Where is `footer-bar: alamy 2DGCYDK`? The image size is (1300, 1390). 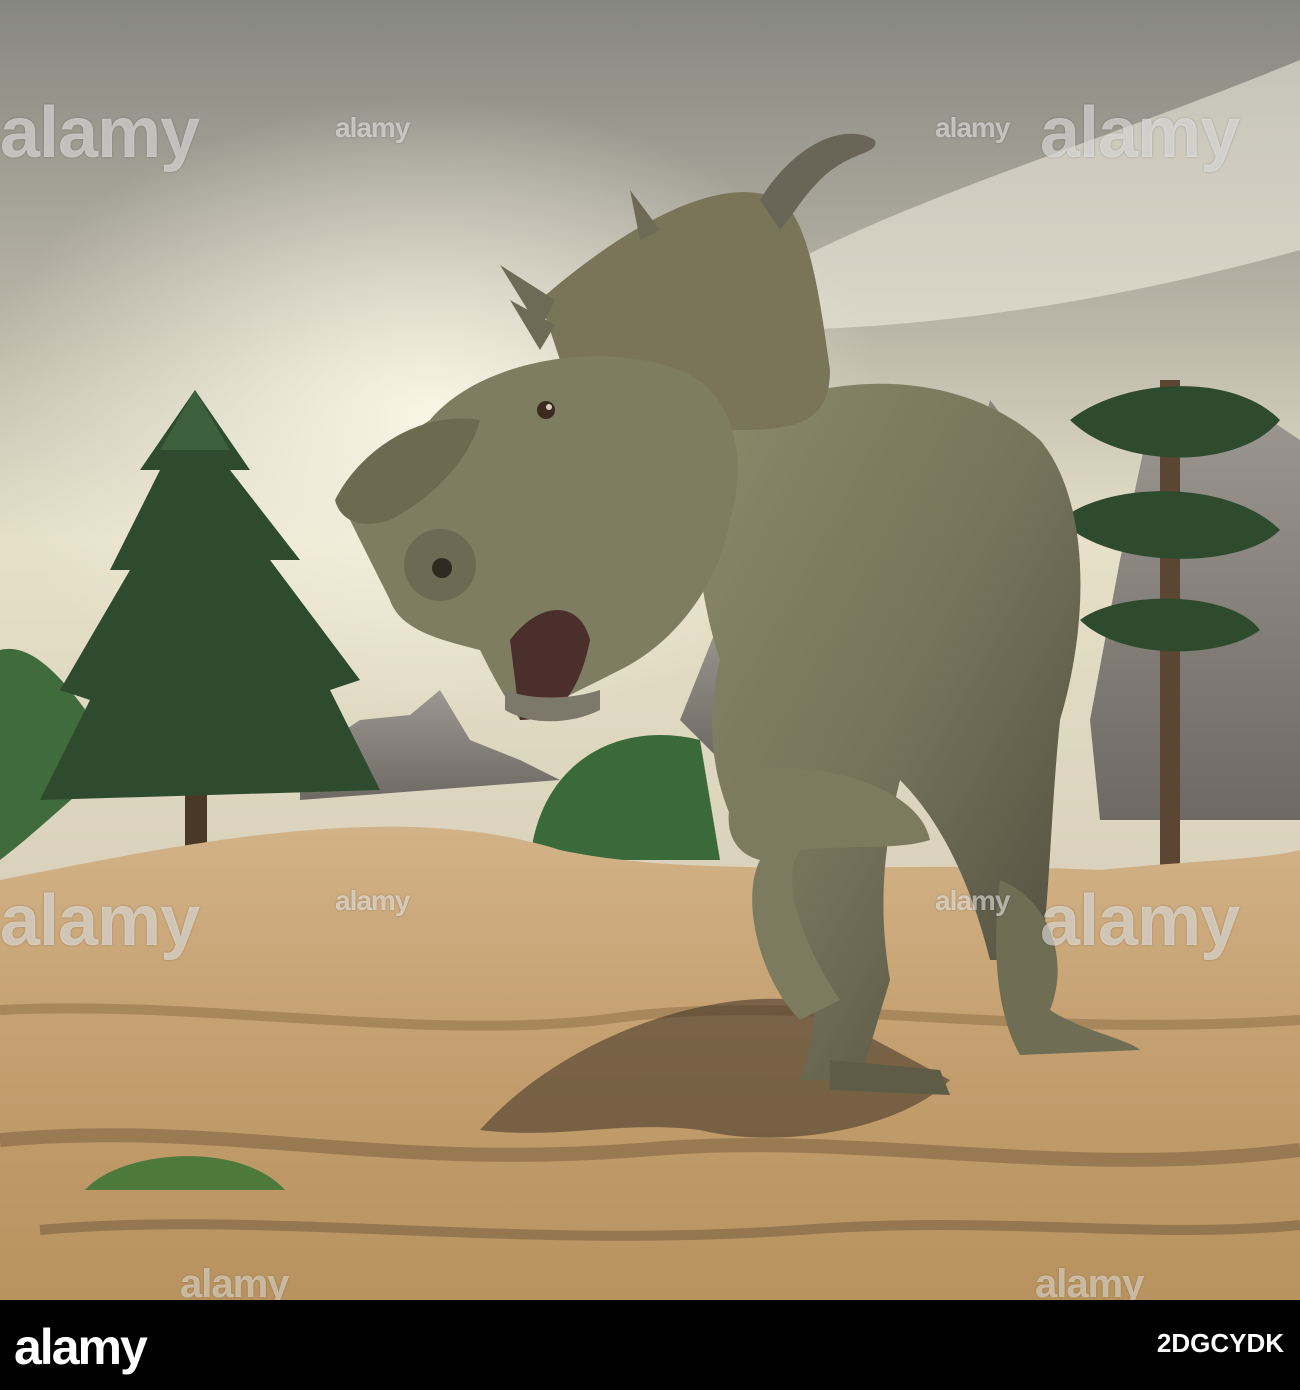
footer-bar: alamy 2DGCYDK is located at coordinates (650, 1345).